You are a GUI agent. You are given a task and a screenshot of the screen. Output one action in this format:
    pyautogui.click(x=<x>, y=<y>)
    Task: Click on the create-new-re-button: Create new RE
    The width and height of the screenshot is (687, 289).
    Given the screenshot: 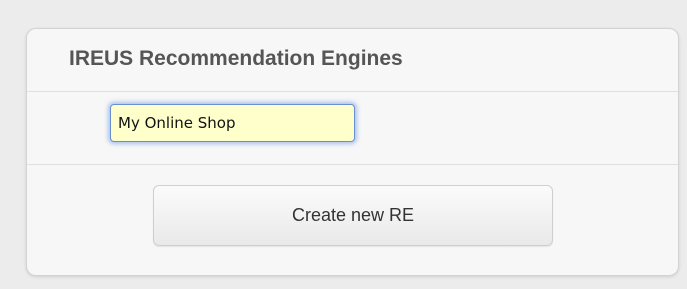 What is the action you would take?
    pyautogui.click(x=353, y=215)
    